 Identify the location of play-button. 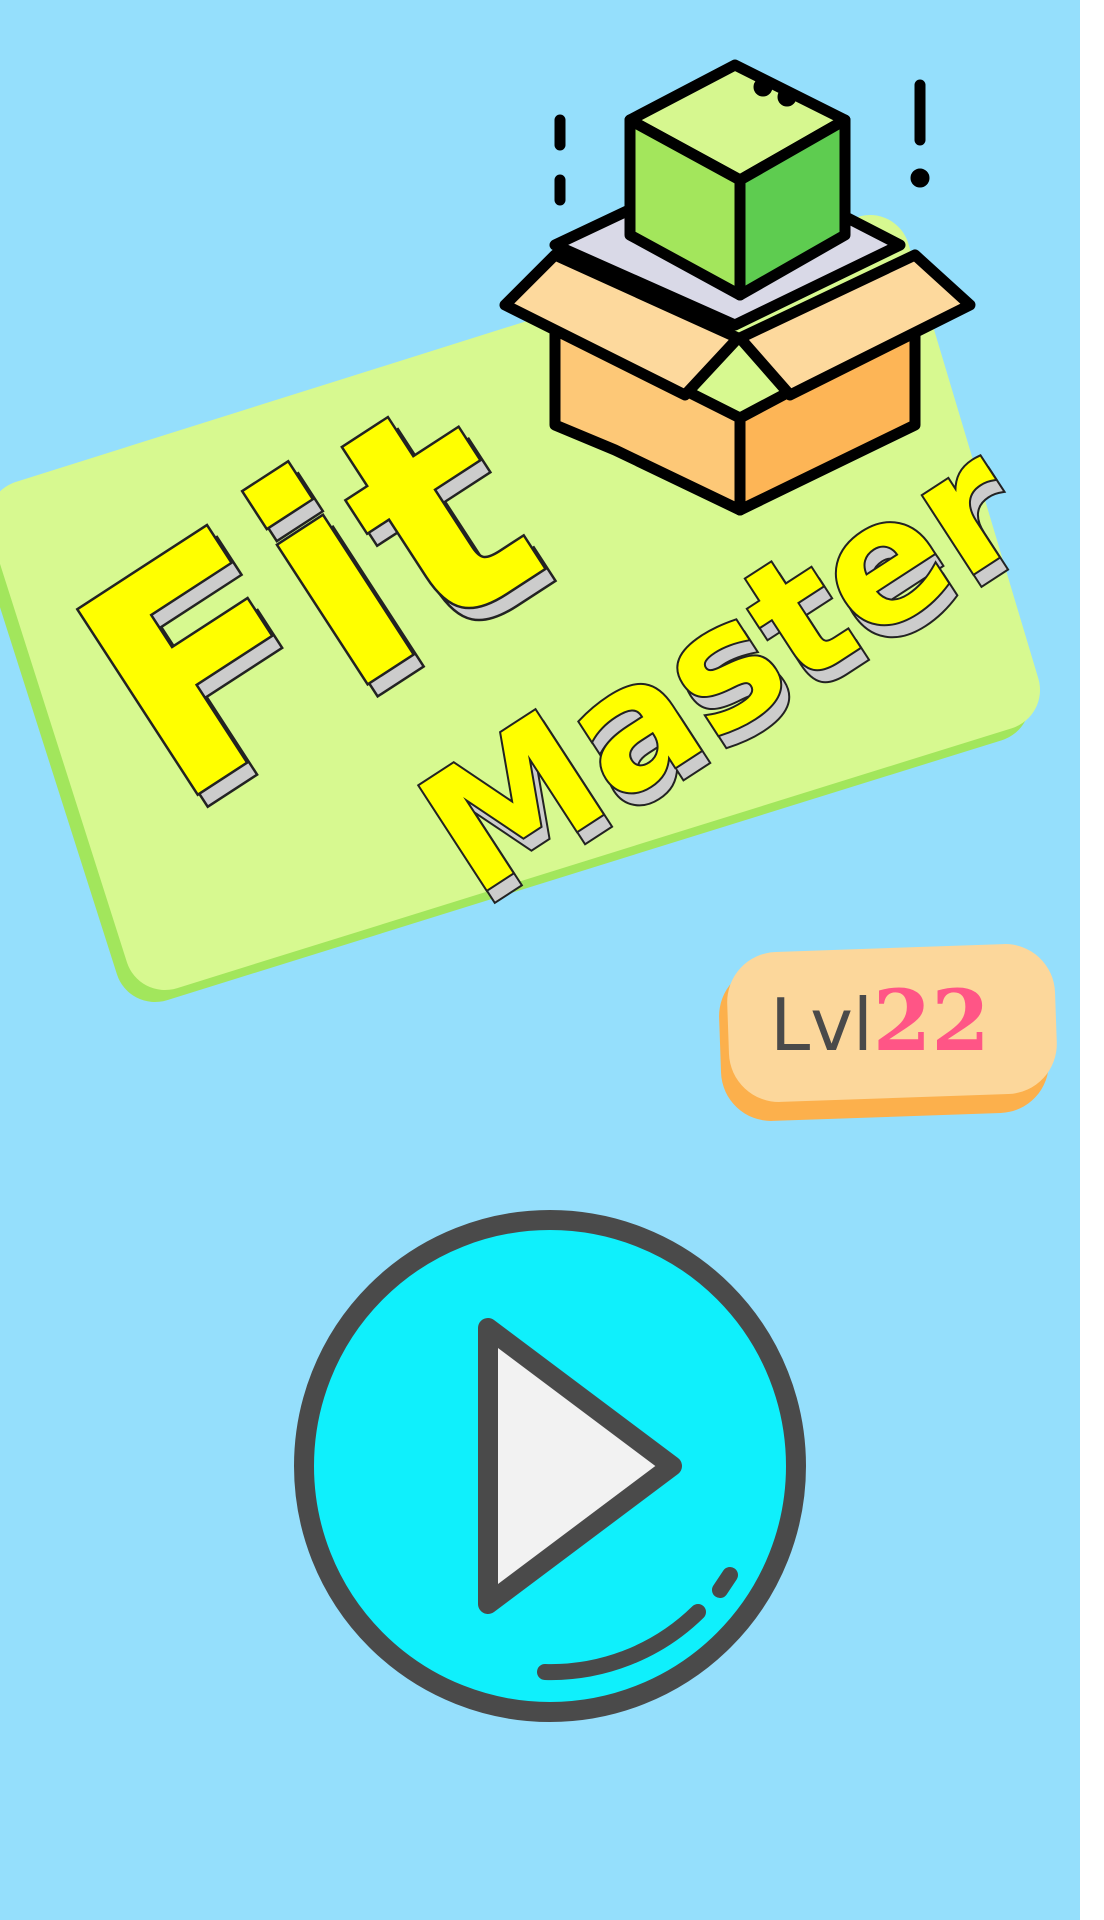
(550, 1466).